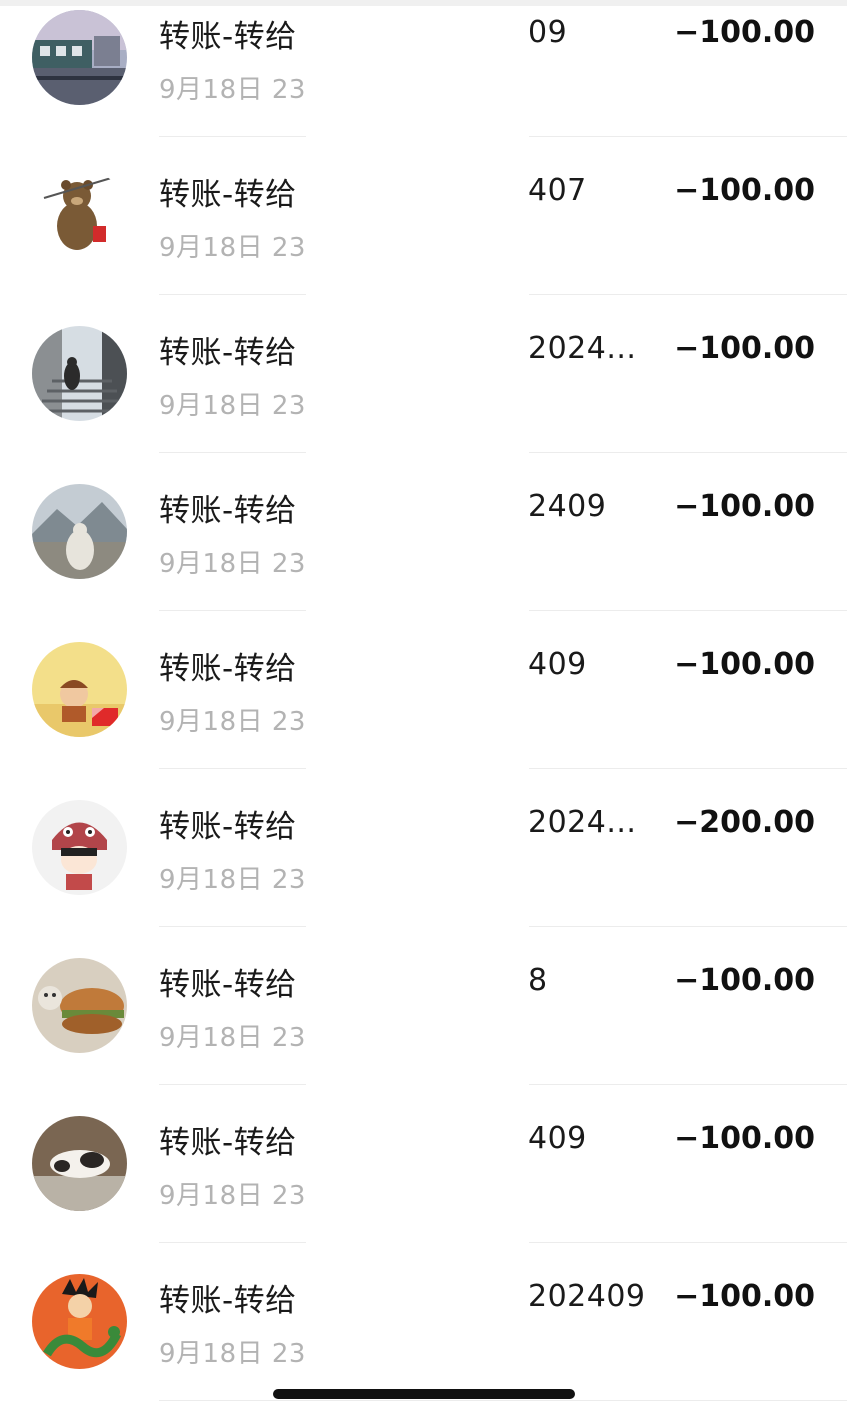 Image resolution: width=847 pixels, height=1415 pixels. I want to click on row-divider, so click(503, 1400).